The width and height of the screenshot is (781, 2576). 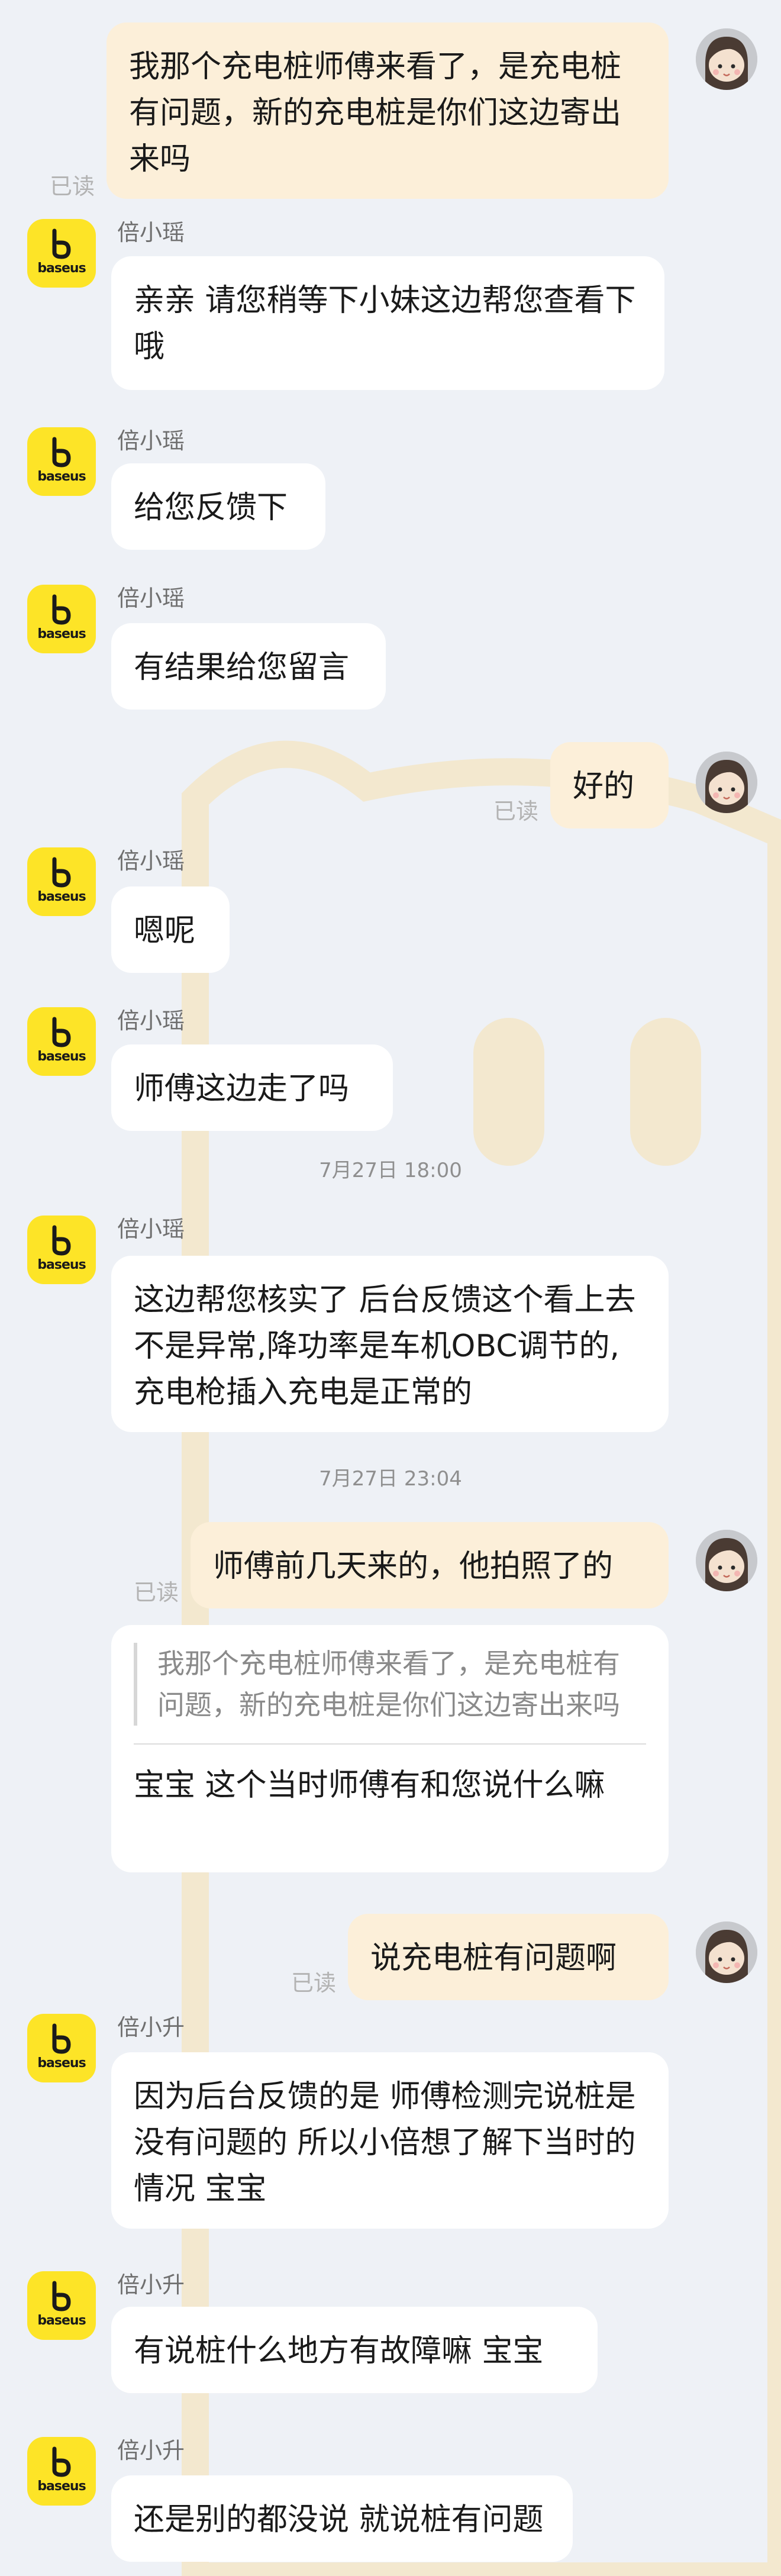 I want to click on incoming-message-bubble: 给您反馈下, so click(x=218, y=506).